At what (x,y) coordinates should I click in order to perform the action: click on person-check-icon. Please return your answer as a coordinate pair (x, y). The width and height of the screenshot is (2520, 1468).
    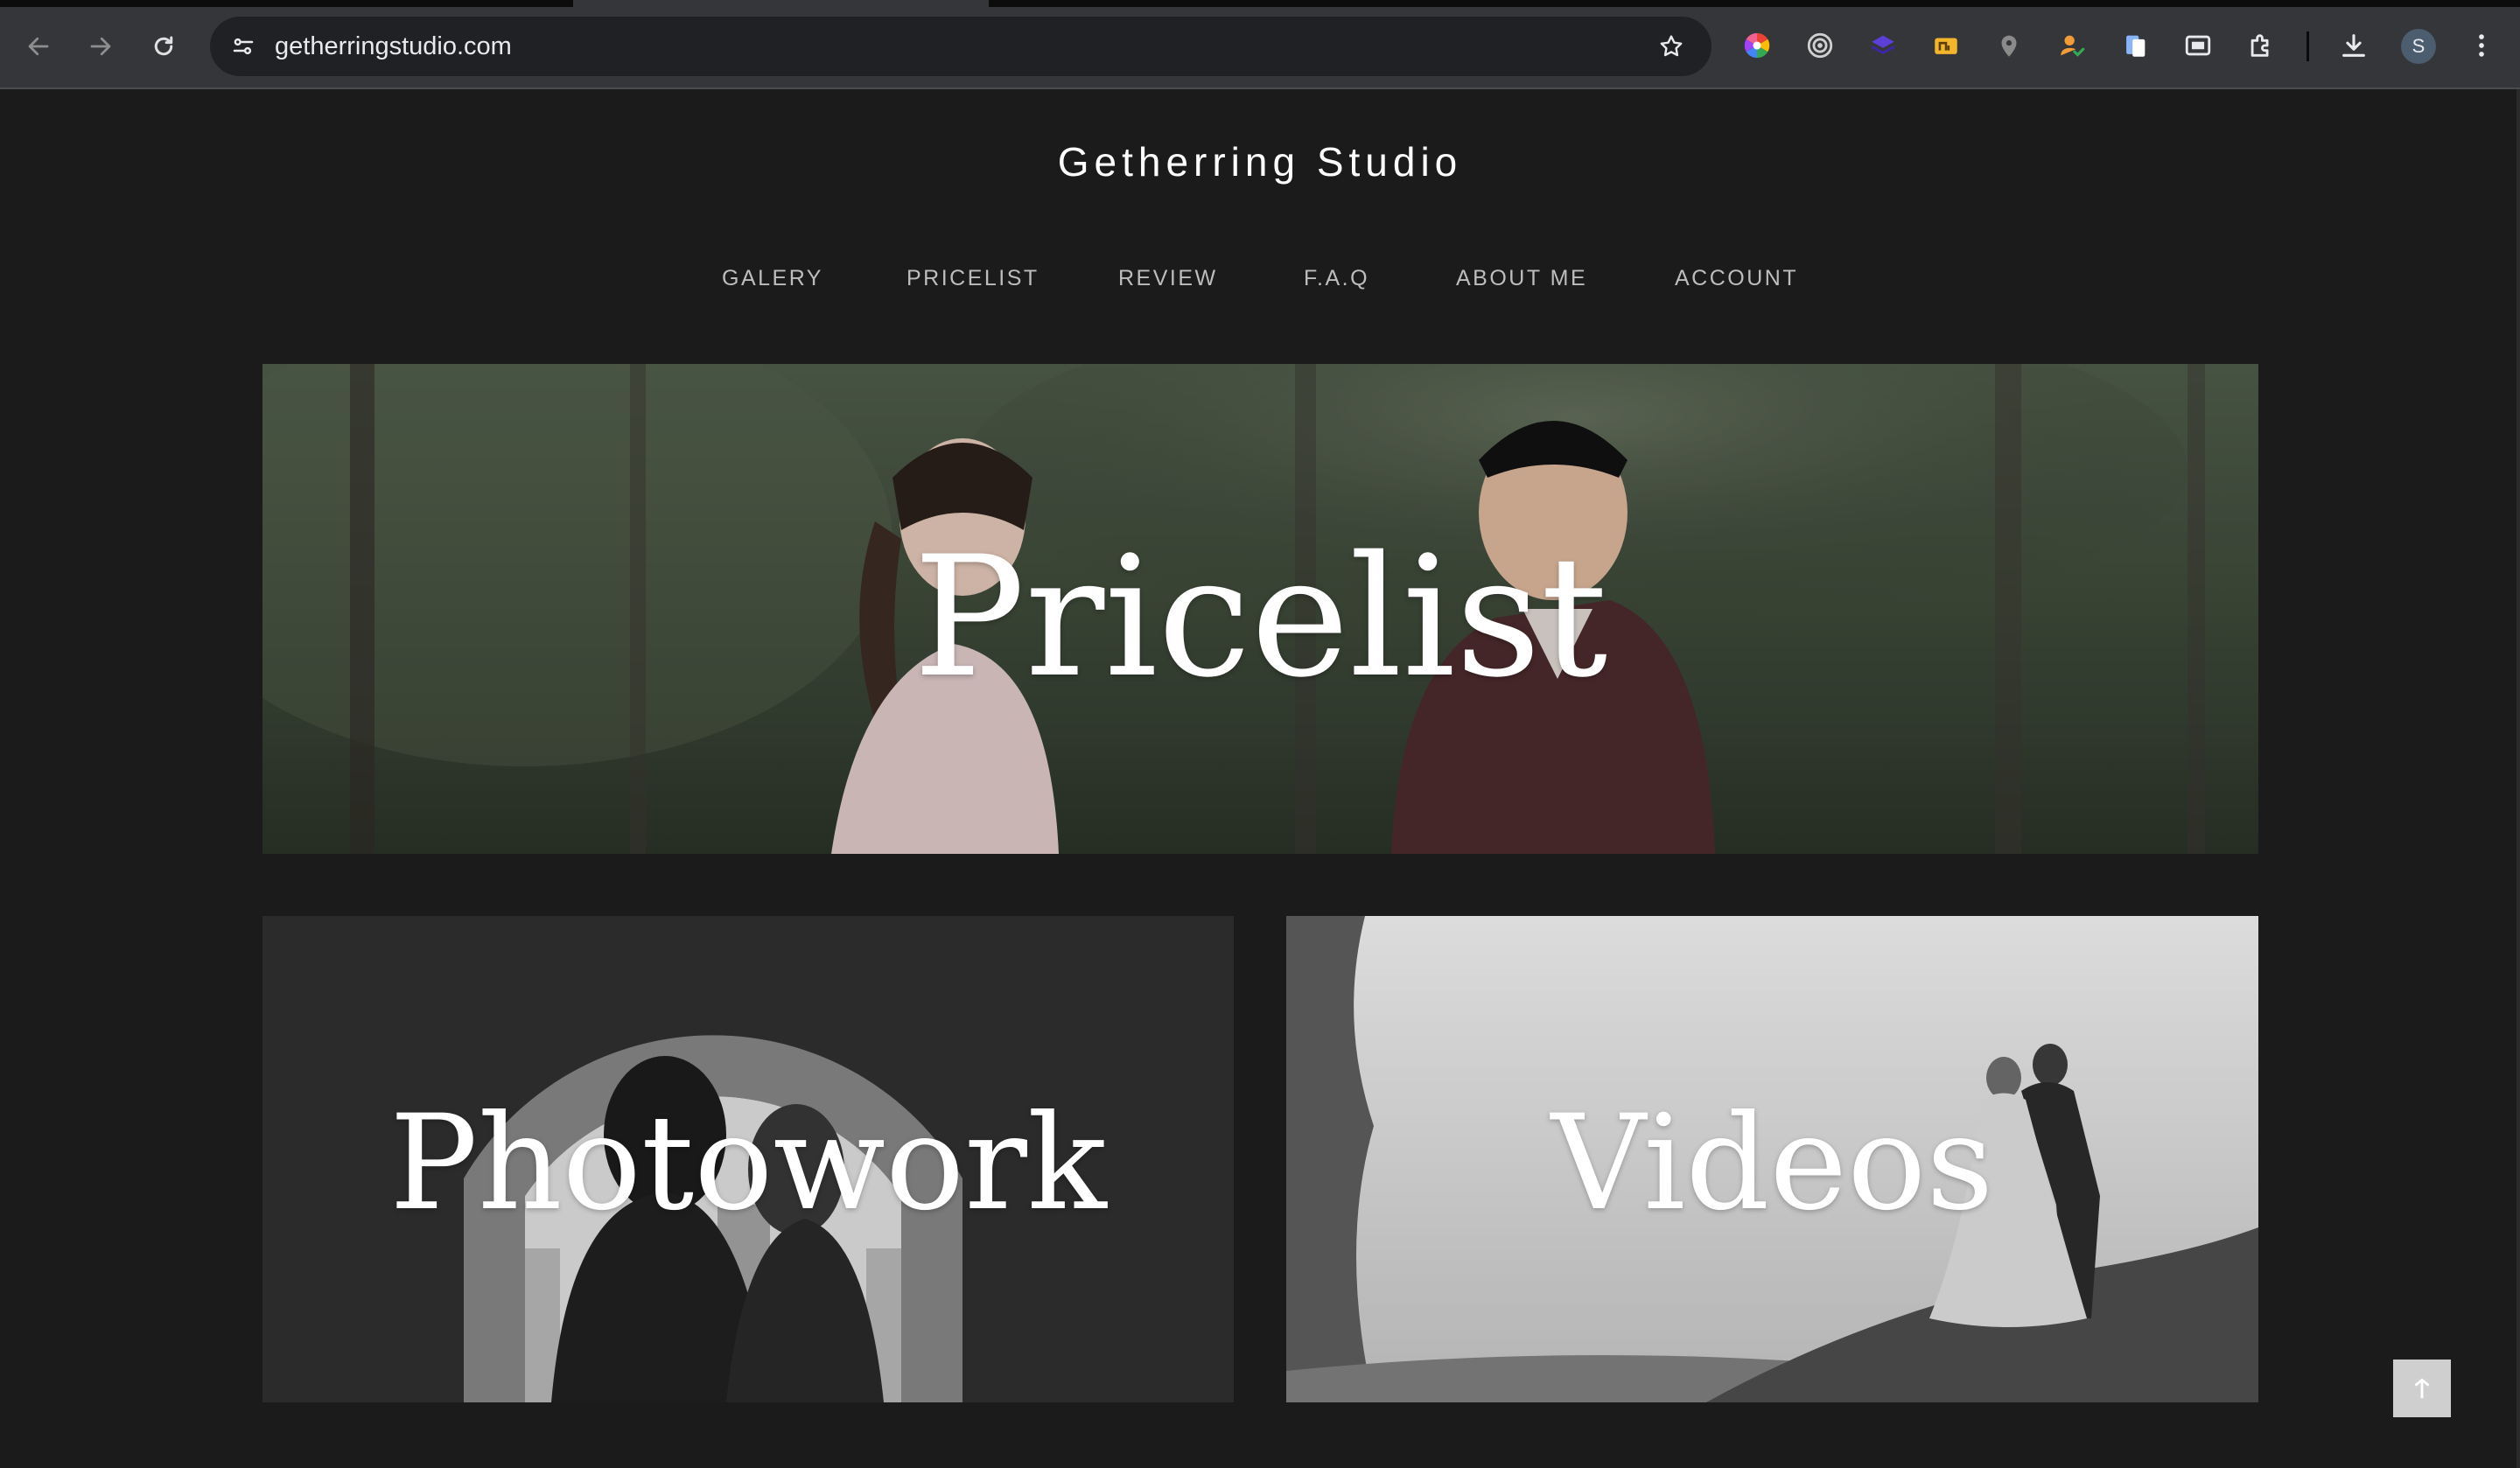
    Looking at the image, I should click on (2073, 46).